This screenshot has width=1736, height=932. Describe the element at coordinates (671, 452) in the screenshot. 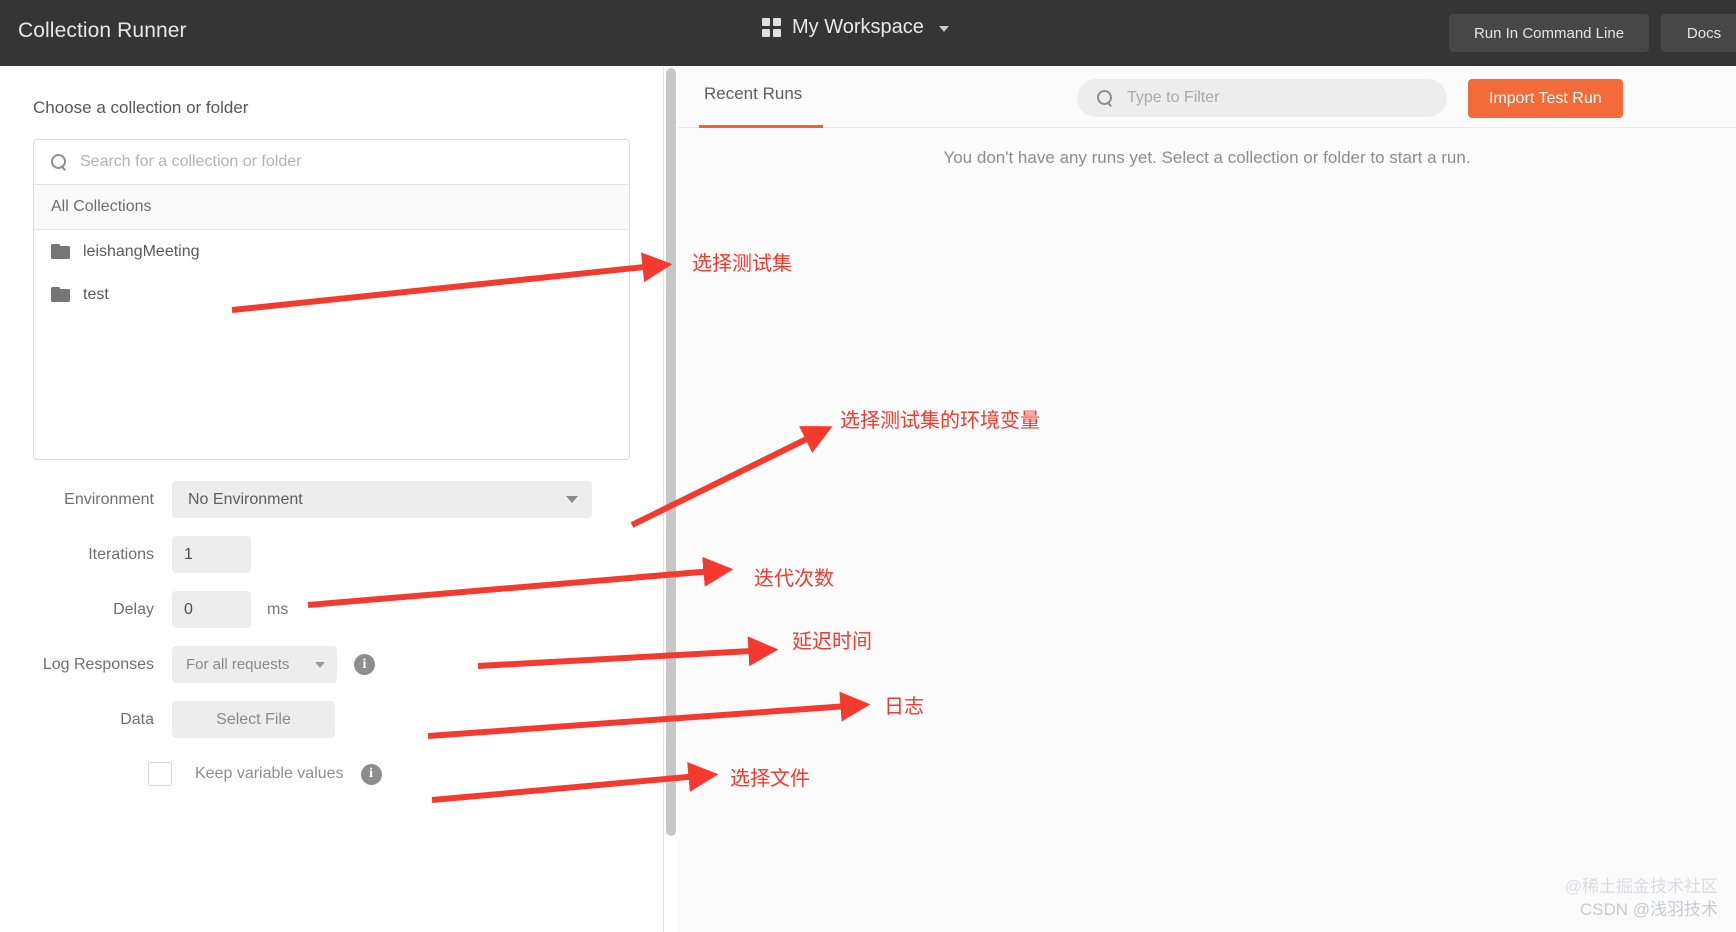

I see `left-panel-scrollbar` at that location.